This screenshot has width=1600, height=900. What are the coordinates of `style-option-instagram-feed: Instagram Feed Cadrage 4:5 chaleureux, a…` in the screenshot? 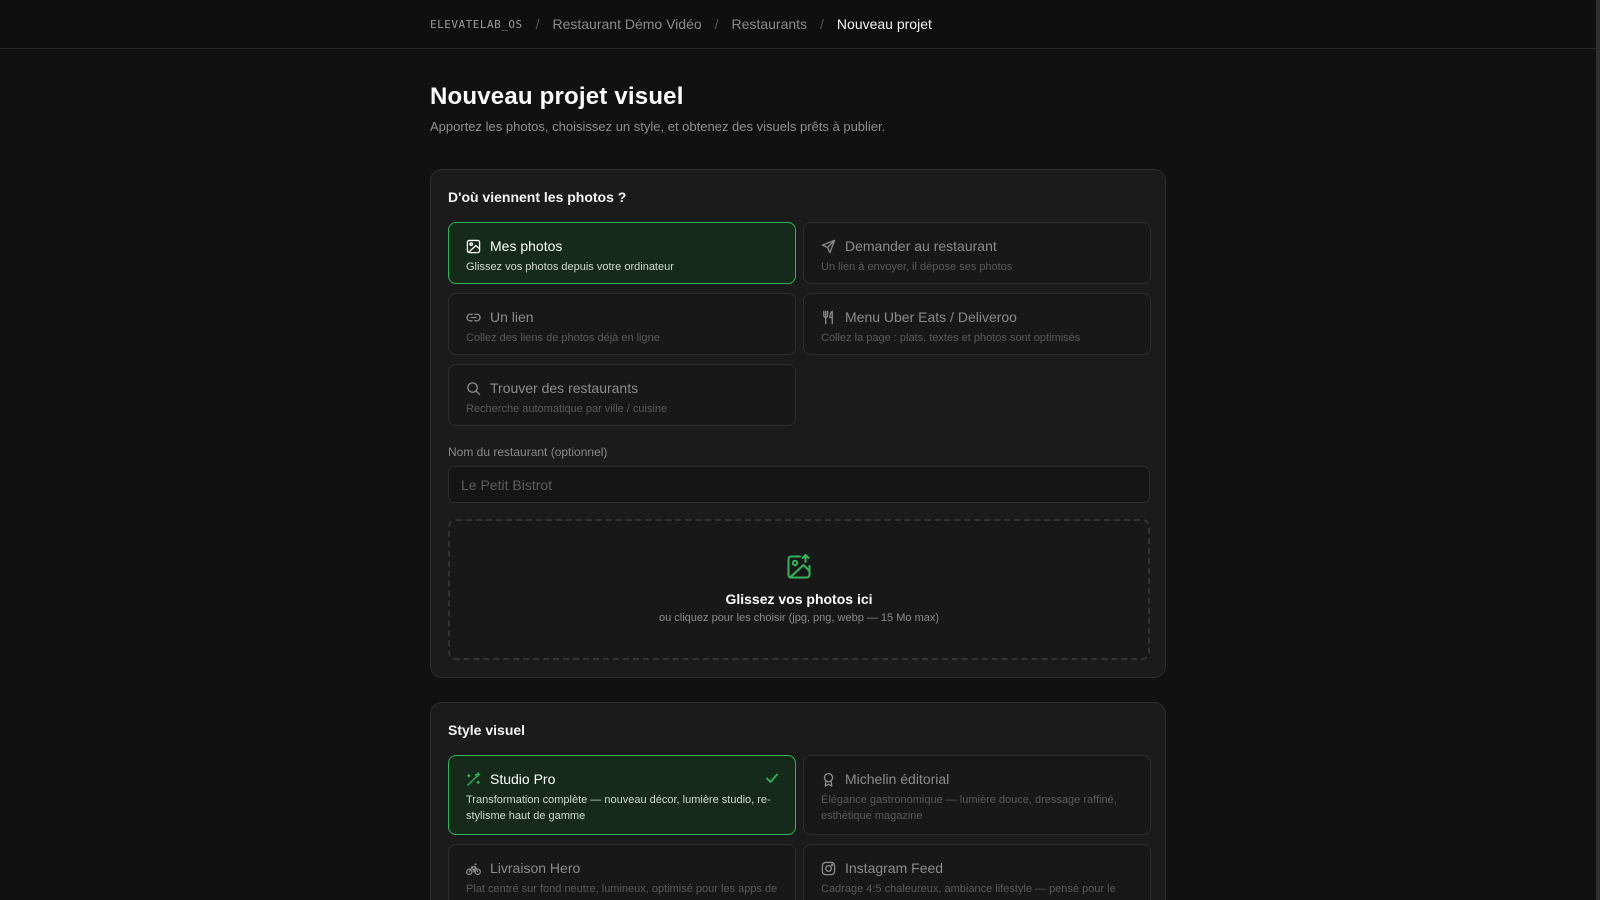 It's located at (977, 872).